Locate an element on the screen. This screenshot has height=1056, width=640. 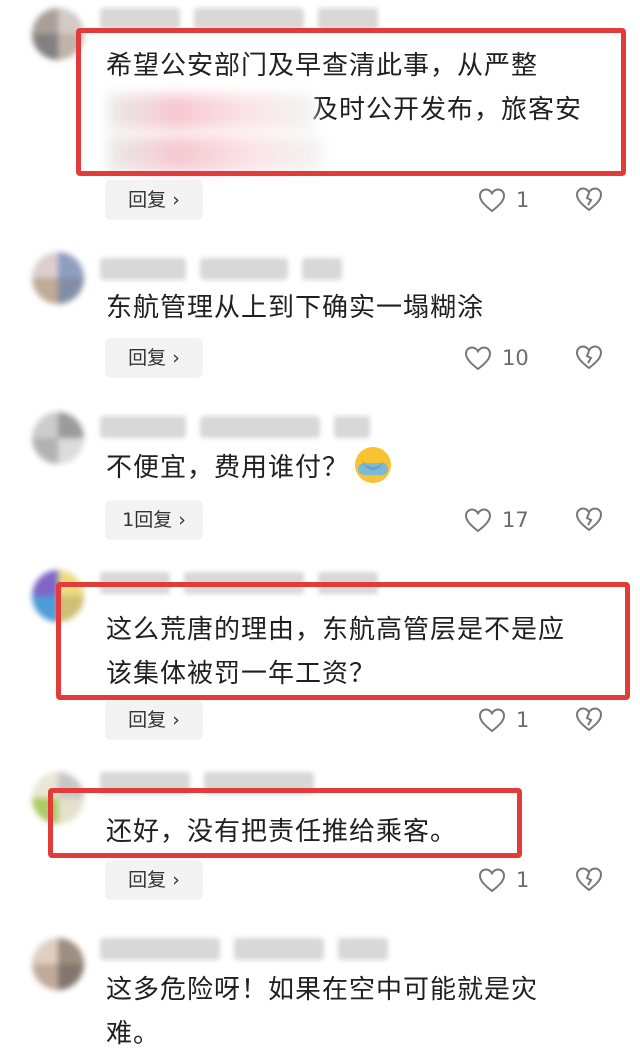
like-button: 10 is located at coordinates (499, 358).